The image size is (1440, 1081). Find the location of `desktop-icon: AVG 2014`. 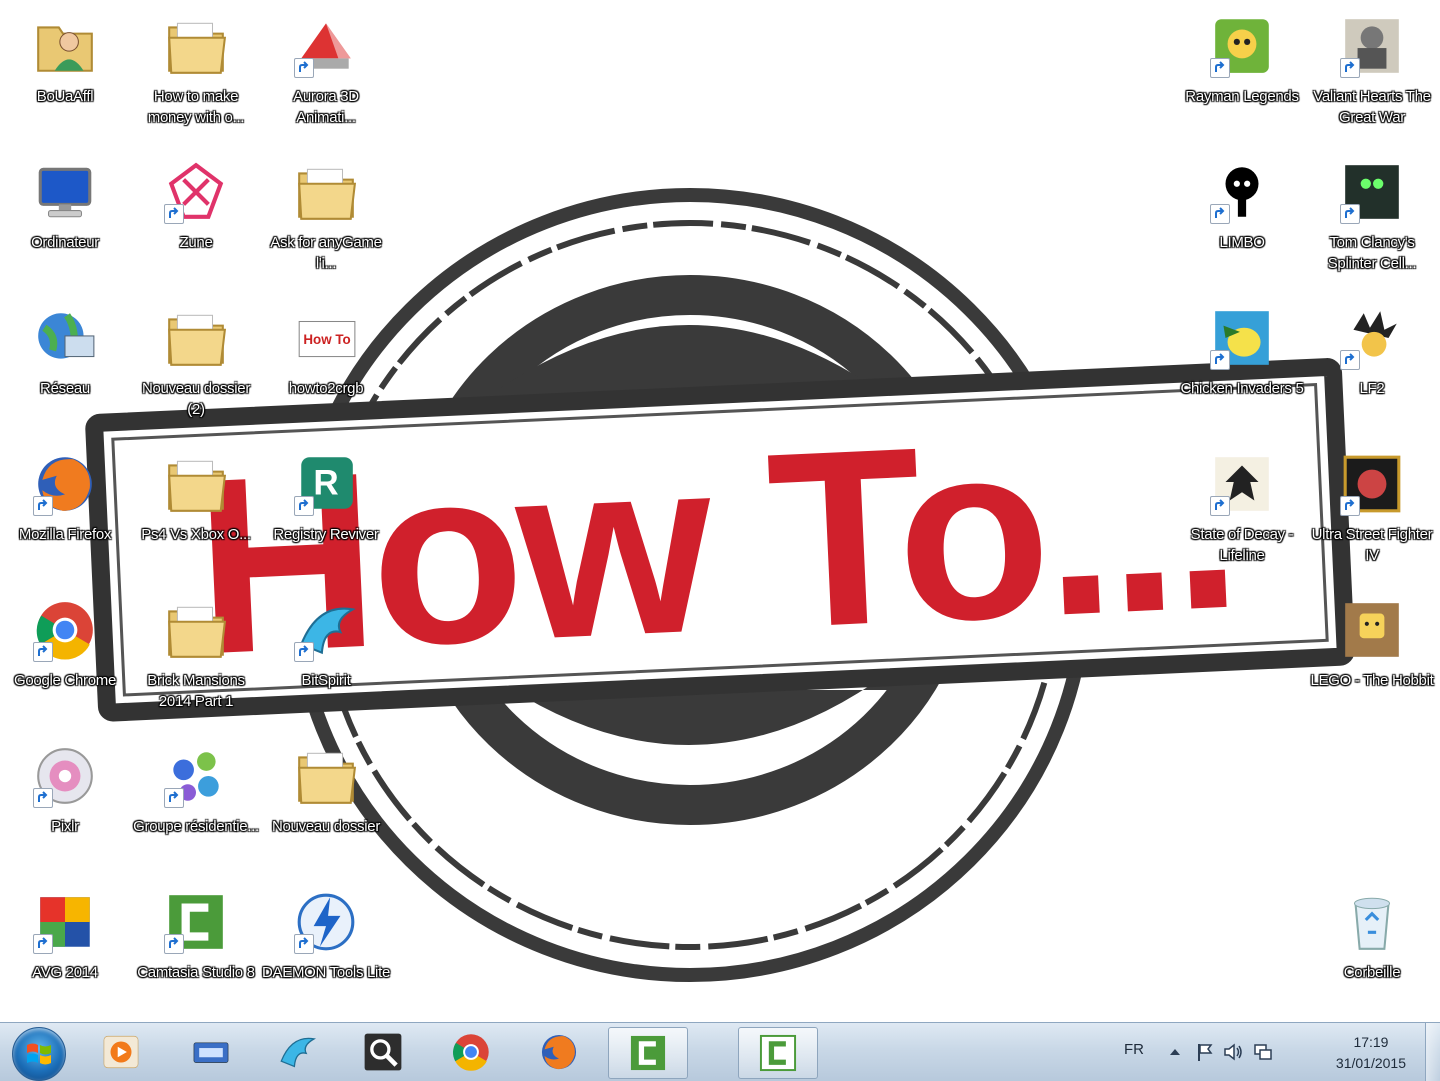

desktop-icon: AVG 2014 is located at coordinates (65, 950).